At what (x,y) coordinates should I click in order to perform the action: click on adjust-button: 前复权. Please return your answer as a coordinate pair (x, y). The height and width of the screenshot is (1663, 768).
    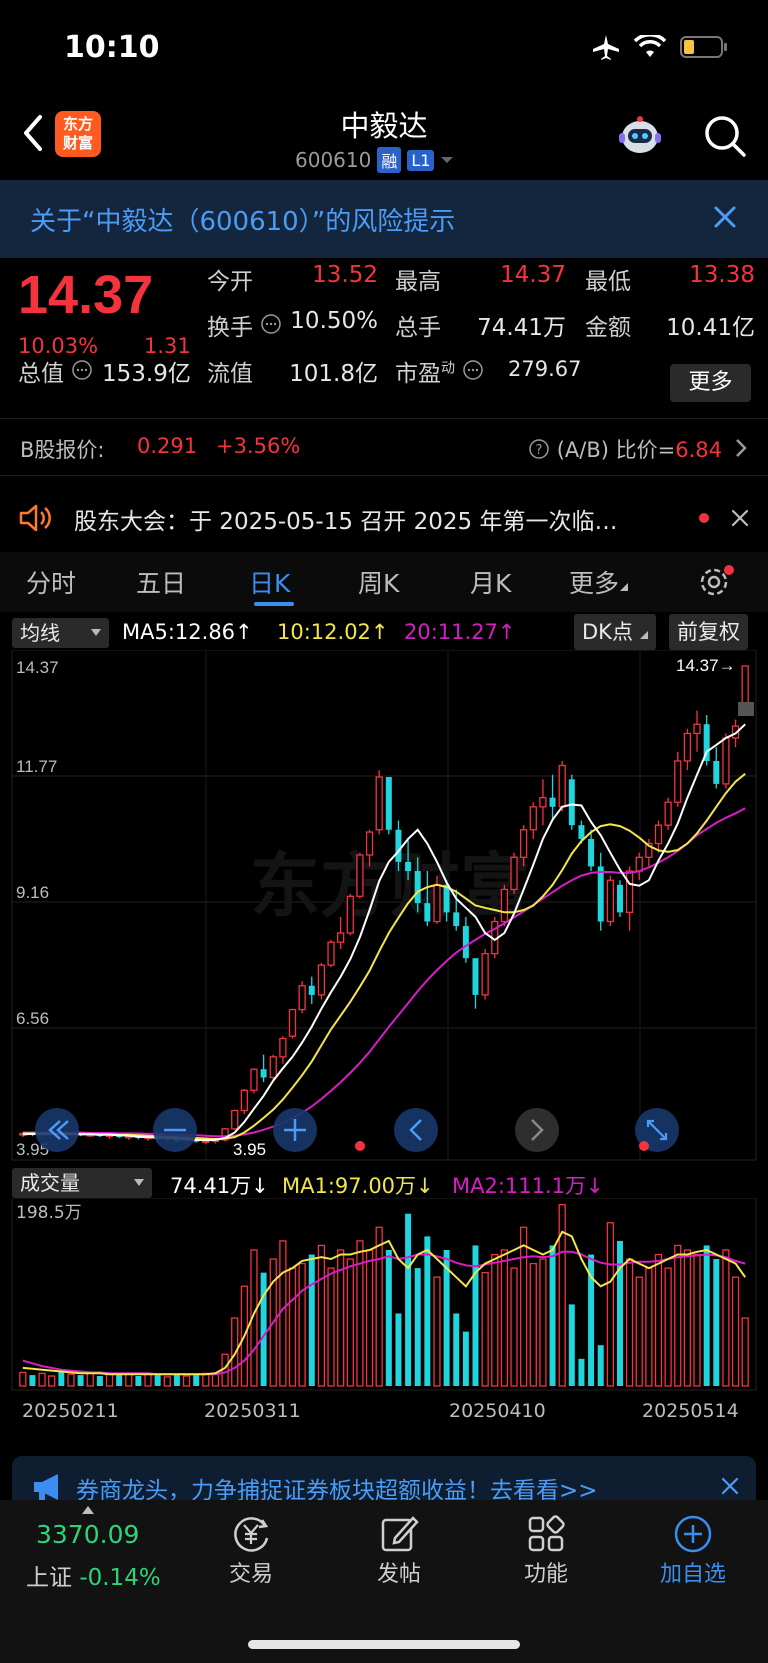
    Looking at the image, I should click on (708, 632).